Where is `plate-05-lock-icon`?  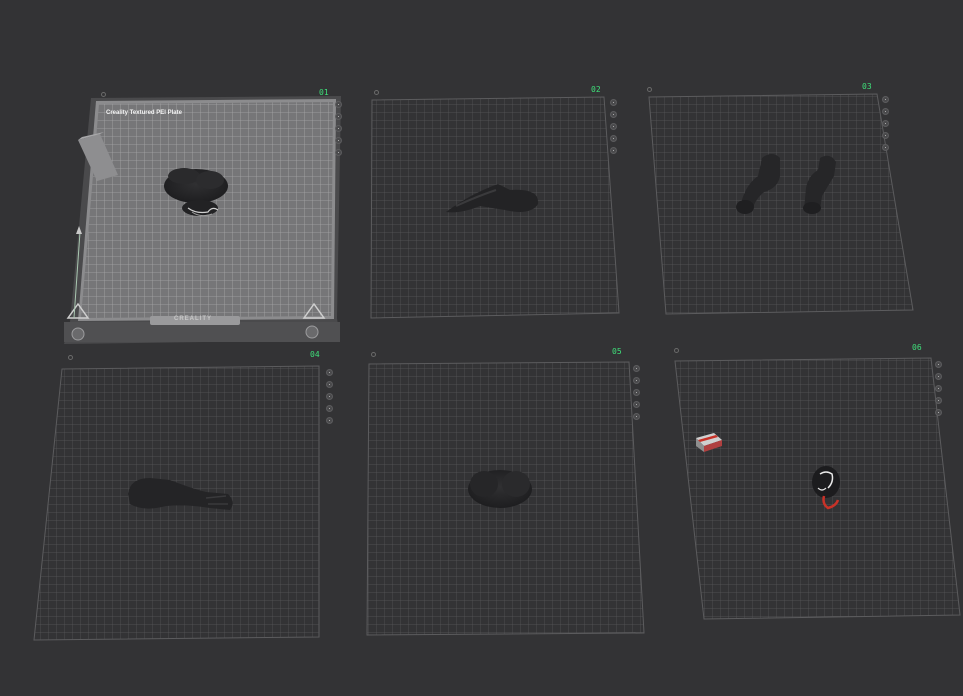 plate-05-lock-icon is located at coordinates (636, 404).